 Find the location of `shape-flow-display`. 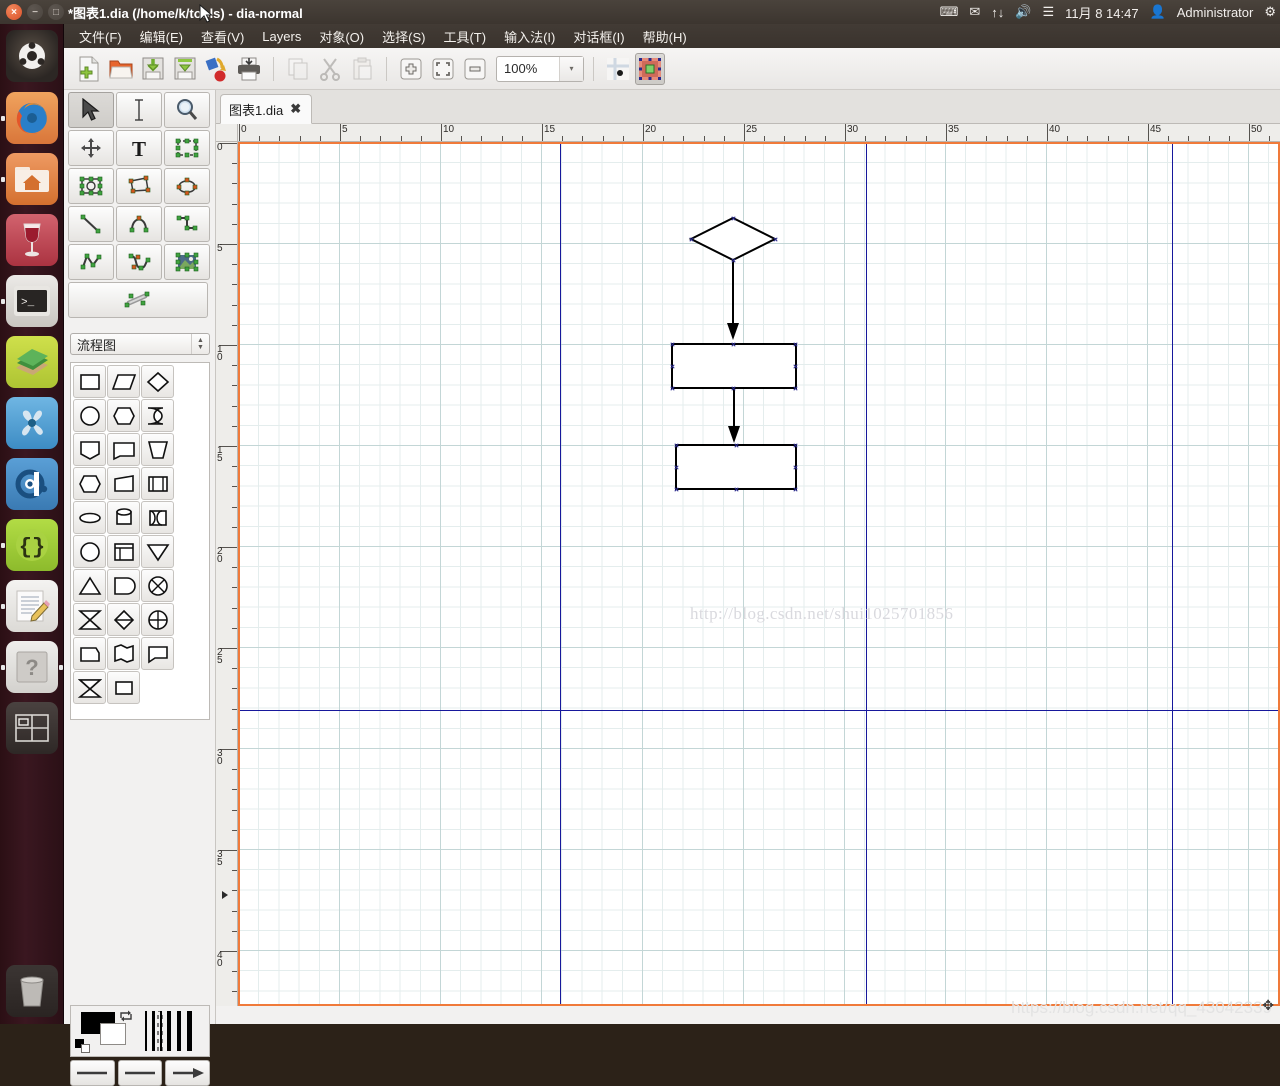

shape-flow-display is located at coordinates (123, 449).